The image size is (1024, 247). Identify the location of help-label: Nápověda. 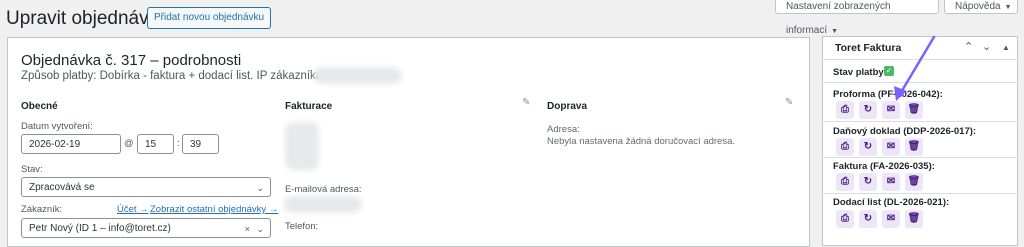
(978, 6).